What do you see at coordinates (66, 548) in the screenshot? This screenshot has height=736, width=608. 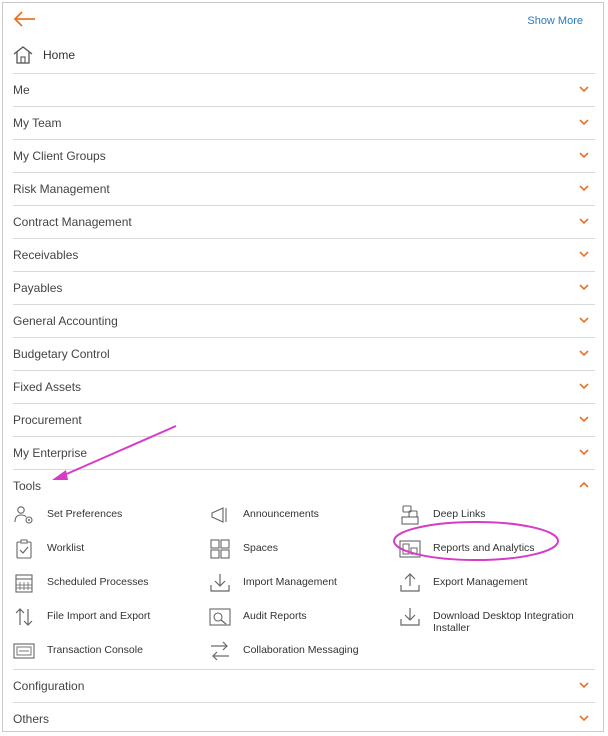 I see `tool-label: Worklist` at bounding box center [66, 548].